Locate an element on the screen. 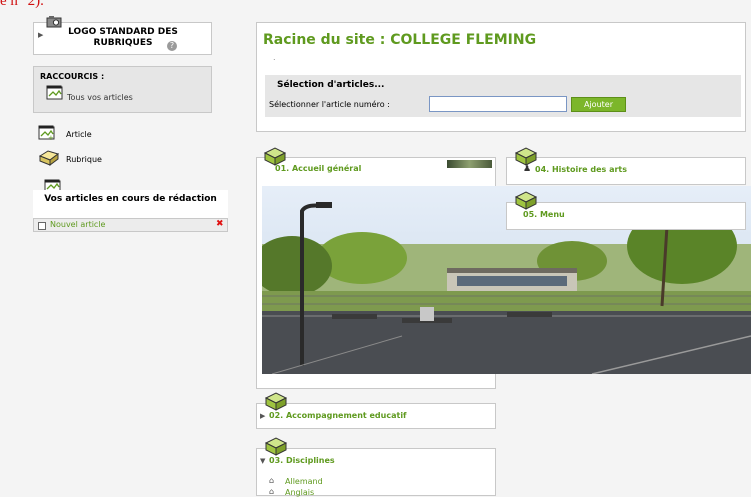  section-disciplines: ▼ 03. Disciplines ⌂ Allemand ⌂ Anglais is located at coordinates (376, 472).